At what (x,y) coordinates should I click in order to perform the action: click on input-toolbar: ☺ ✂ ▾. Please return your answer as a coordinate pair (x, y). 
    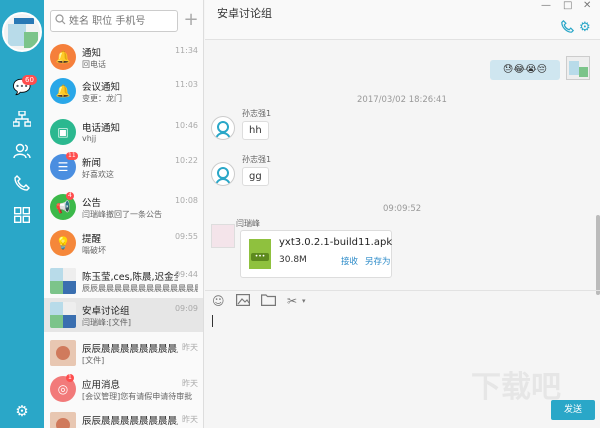
    Looking at the image, I should click on (402, 301).